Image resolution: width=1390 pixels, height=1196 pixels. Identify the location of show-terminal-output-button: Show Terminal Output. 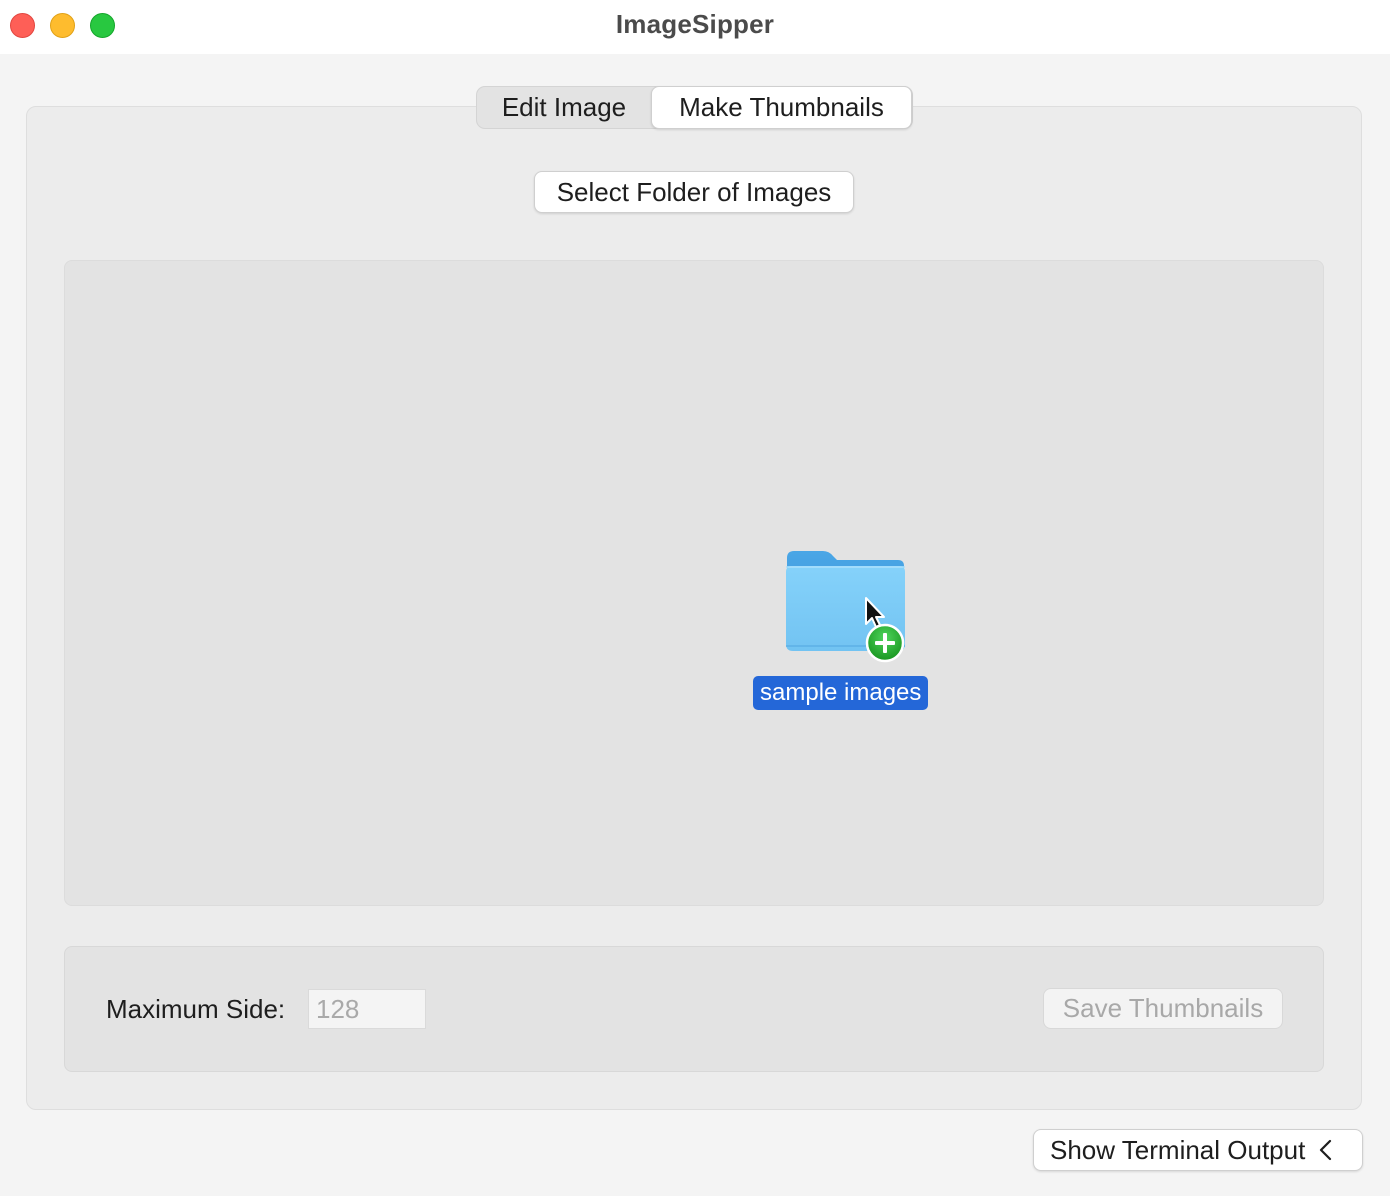
(1198, 1150).